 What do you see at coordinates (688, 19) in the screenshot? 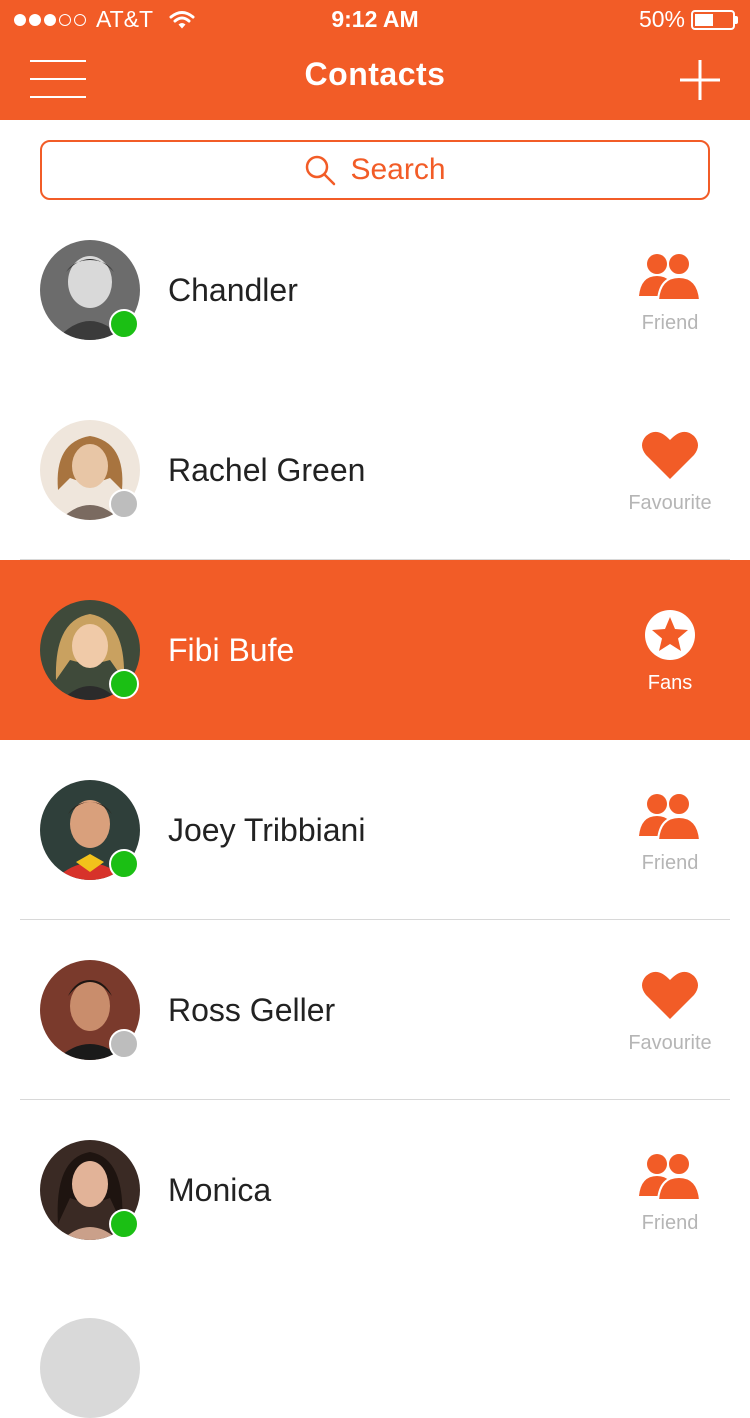
I see `battery-indicator: 50%` at bounding box center [688, 19].